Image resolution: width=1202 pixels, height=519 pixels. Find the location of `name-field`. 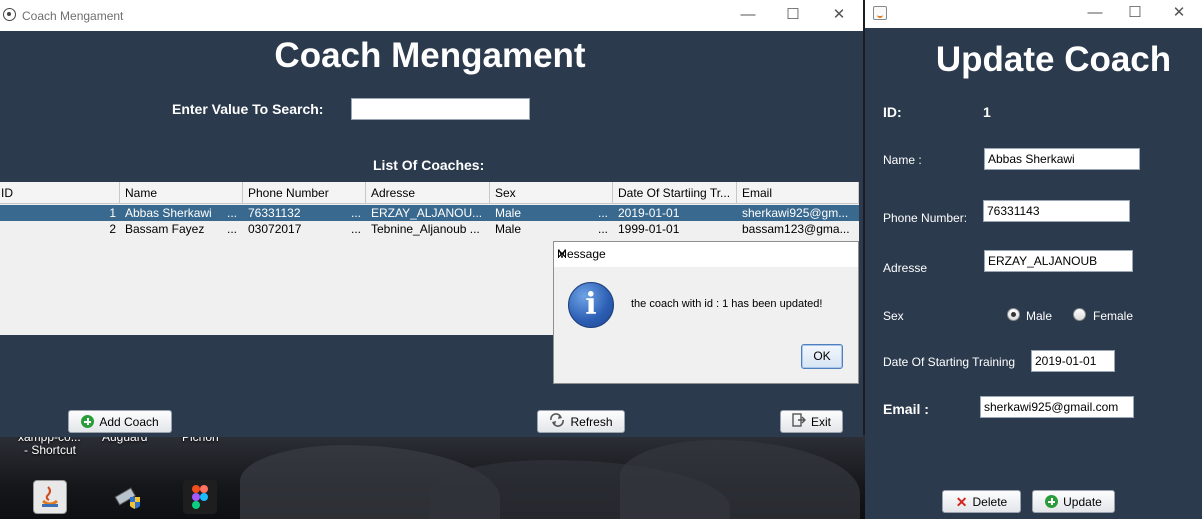

name-field is located at coordinates (1062, 159).